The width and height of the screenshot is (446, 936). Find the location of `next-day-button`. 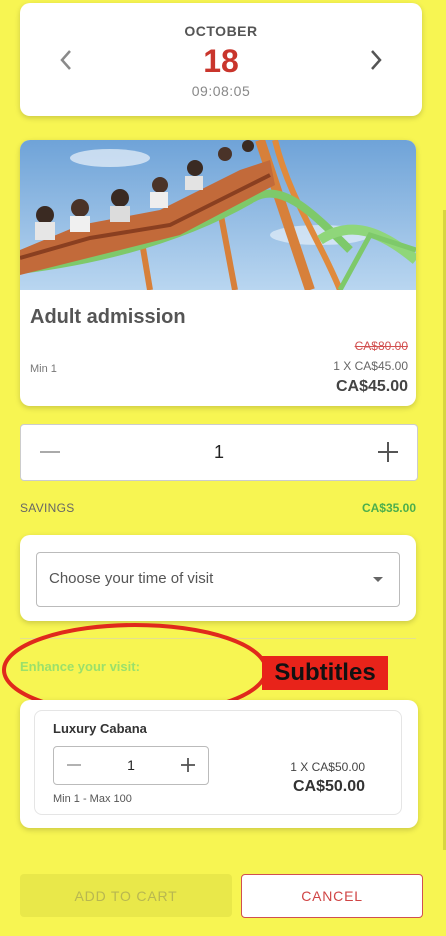

next-day-button is located at coordinates (376, 60).